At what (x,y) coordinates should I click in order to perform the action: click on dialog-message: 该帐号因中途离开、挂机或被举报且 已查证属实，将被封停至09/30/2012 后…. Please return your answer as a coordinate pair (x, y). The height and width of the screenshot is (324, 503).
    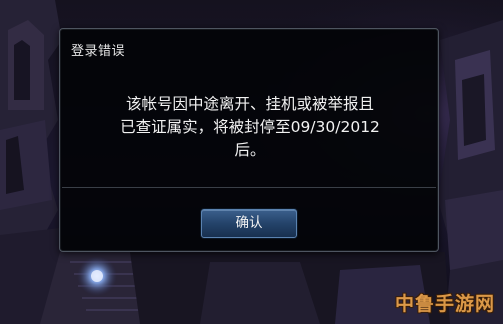
    Looking at the image, I should click on (250, 127).